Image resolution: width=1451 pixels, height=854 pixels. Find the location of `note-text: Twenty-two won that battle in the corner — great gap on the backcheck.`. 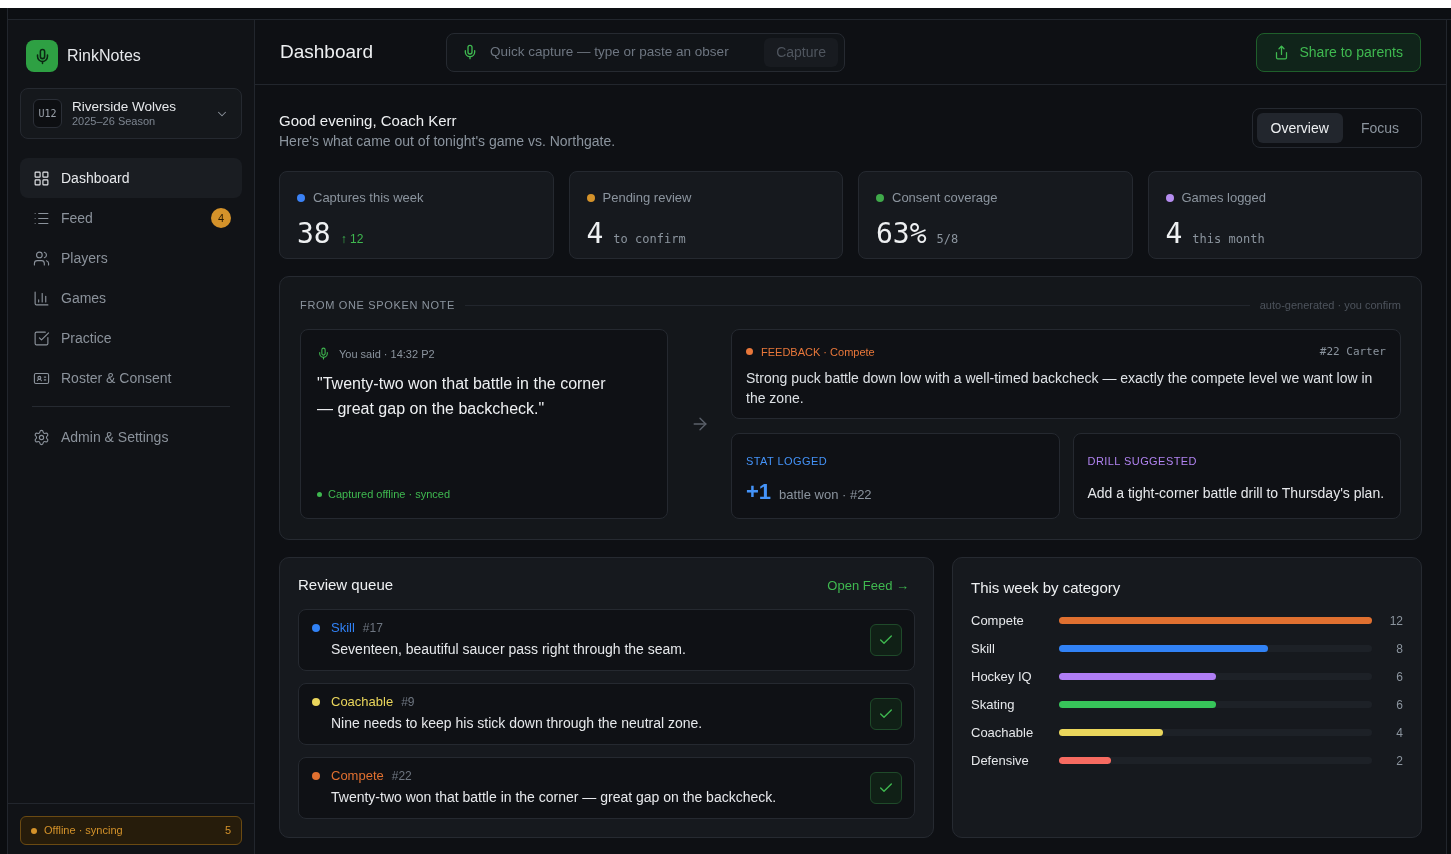

note-text: Twenty-two won that battle in the corner — great gap on the backcheck. is located at coordinates (554, 797).